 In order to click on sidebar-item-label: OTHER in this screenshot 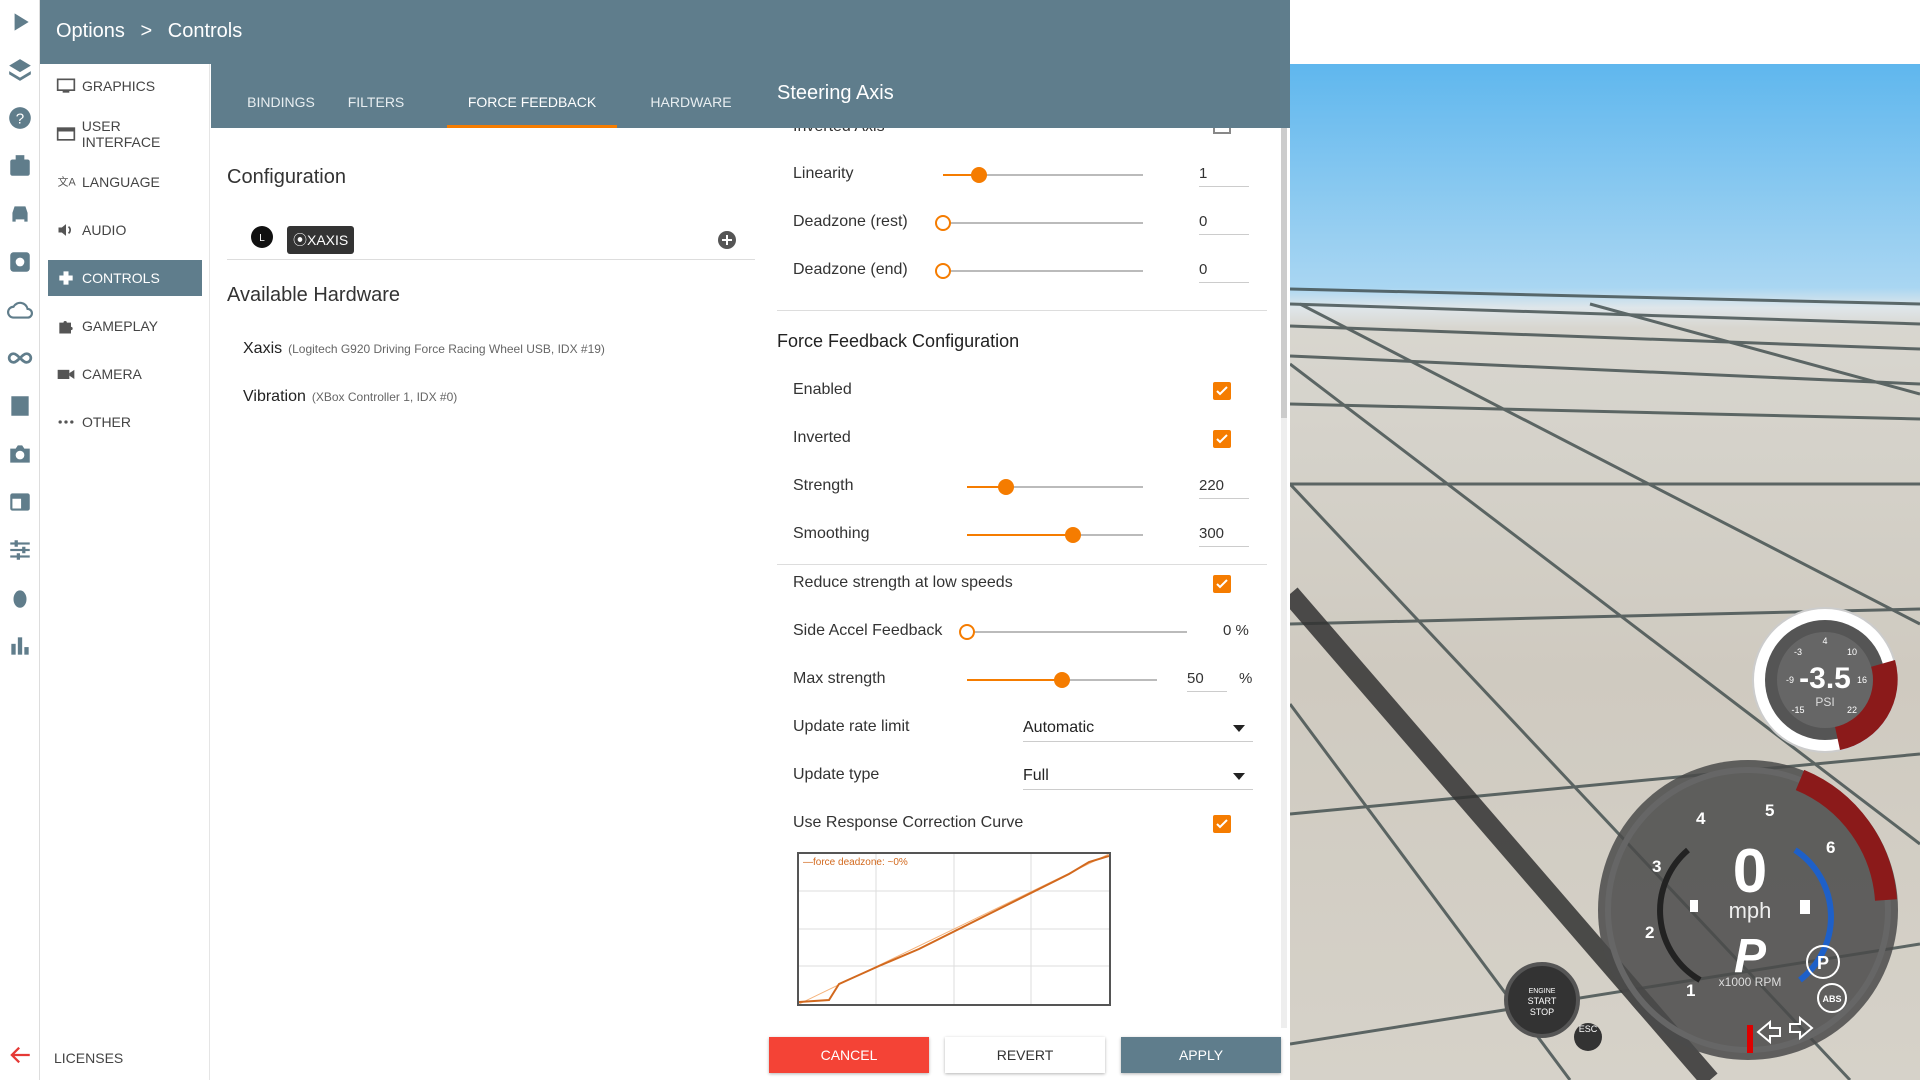, I will do `click(106, 422)`.